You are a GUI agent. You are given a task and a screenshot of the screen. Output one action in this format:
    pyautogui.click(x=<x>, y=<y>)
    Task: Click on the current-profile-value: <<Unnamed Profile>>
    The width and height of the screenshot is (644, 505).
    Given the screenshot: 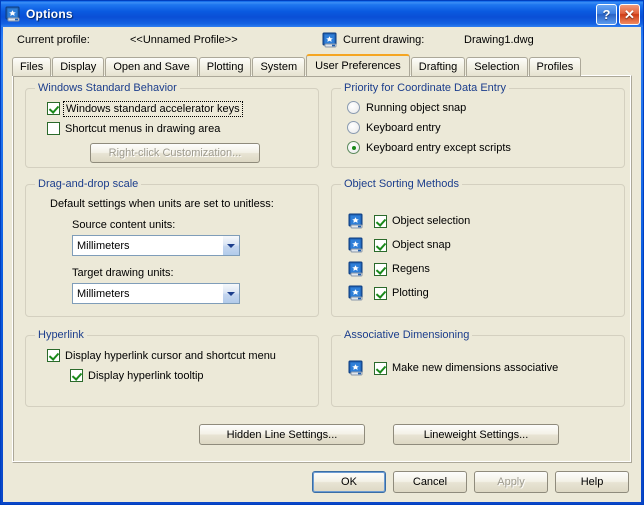 What is the action you would take?
    pyautogui.click(x=184, y=40)
    